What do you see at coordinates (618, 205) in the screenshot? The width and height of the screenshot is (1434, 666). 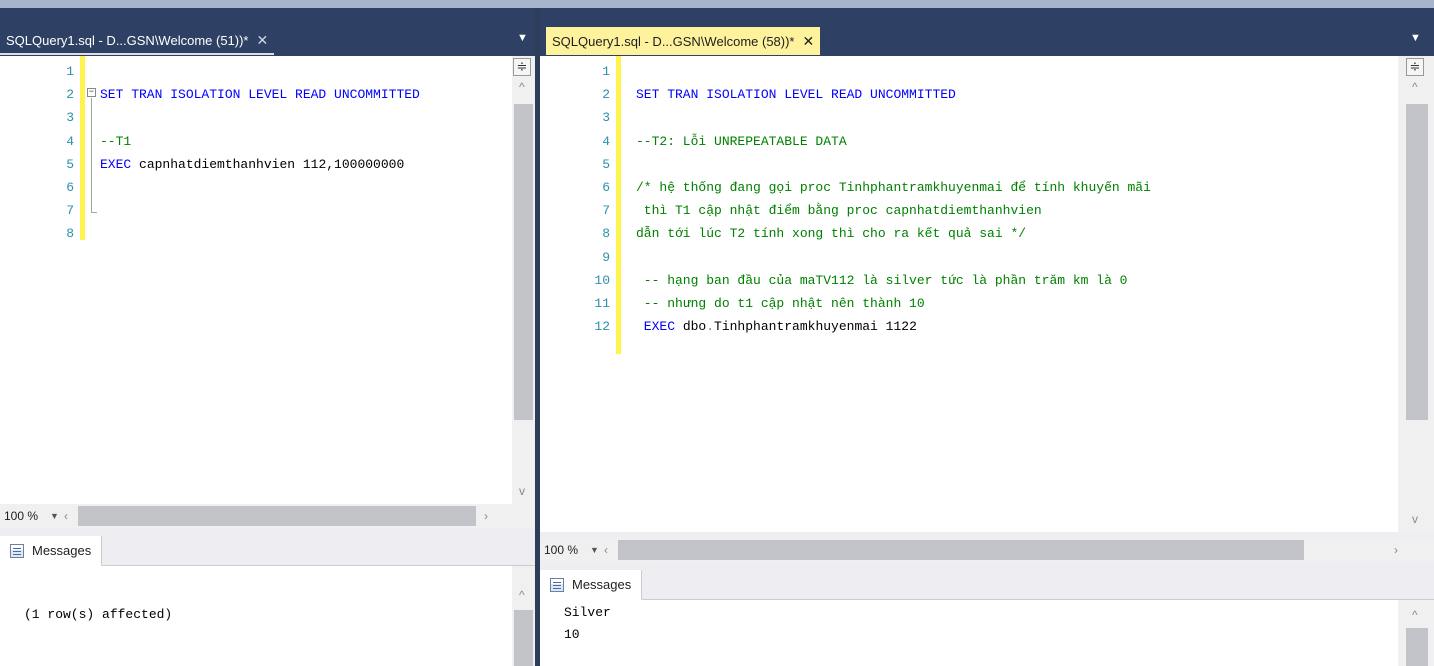 I see `change-tracking-bar` at bounding box center [618, 205].